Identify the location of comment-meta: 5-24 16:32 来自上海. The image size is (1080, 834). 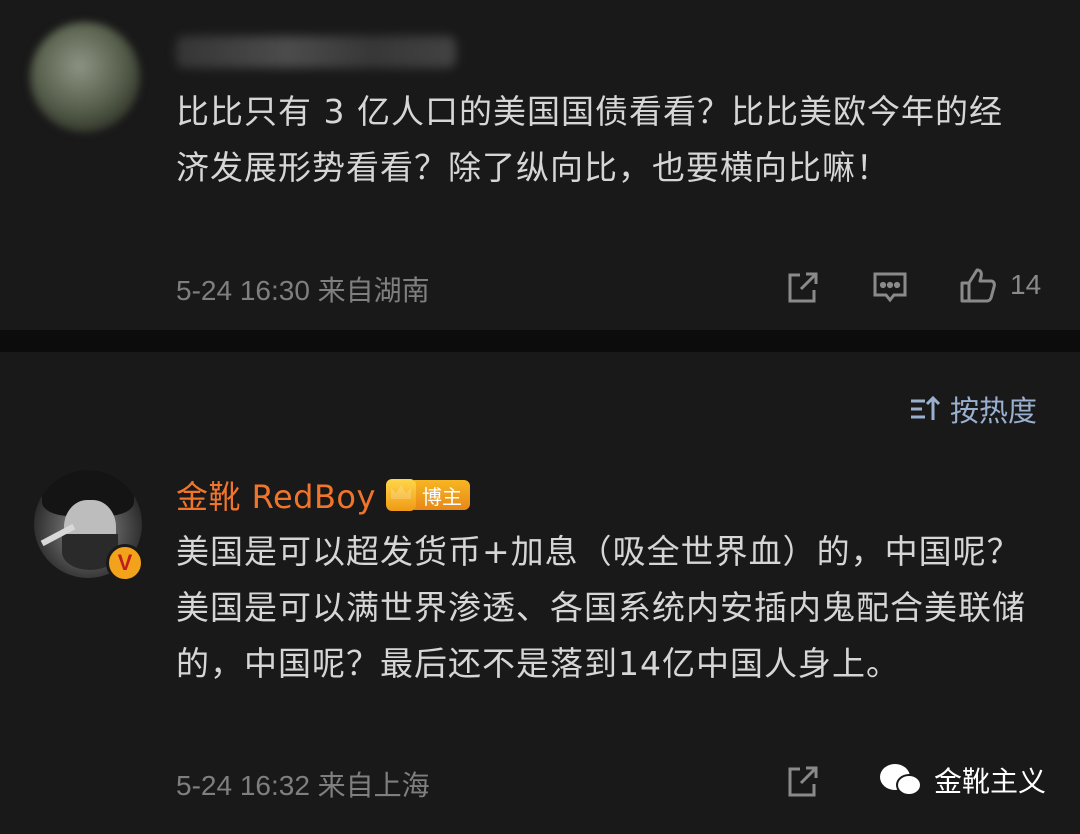
(303, 785).